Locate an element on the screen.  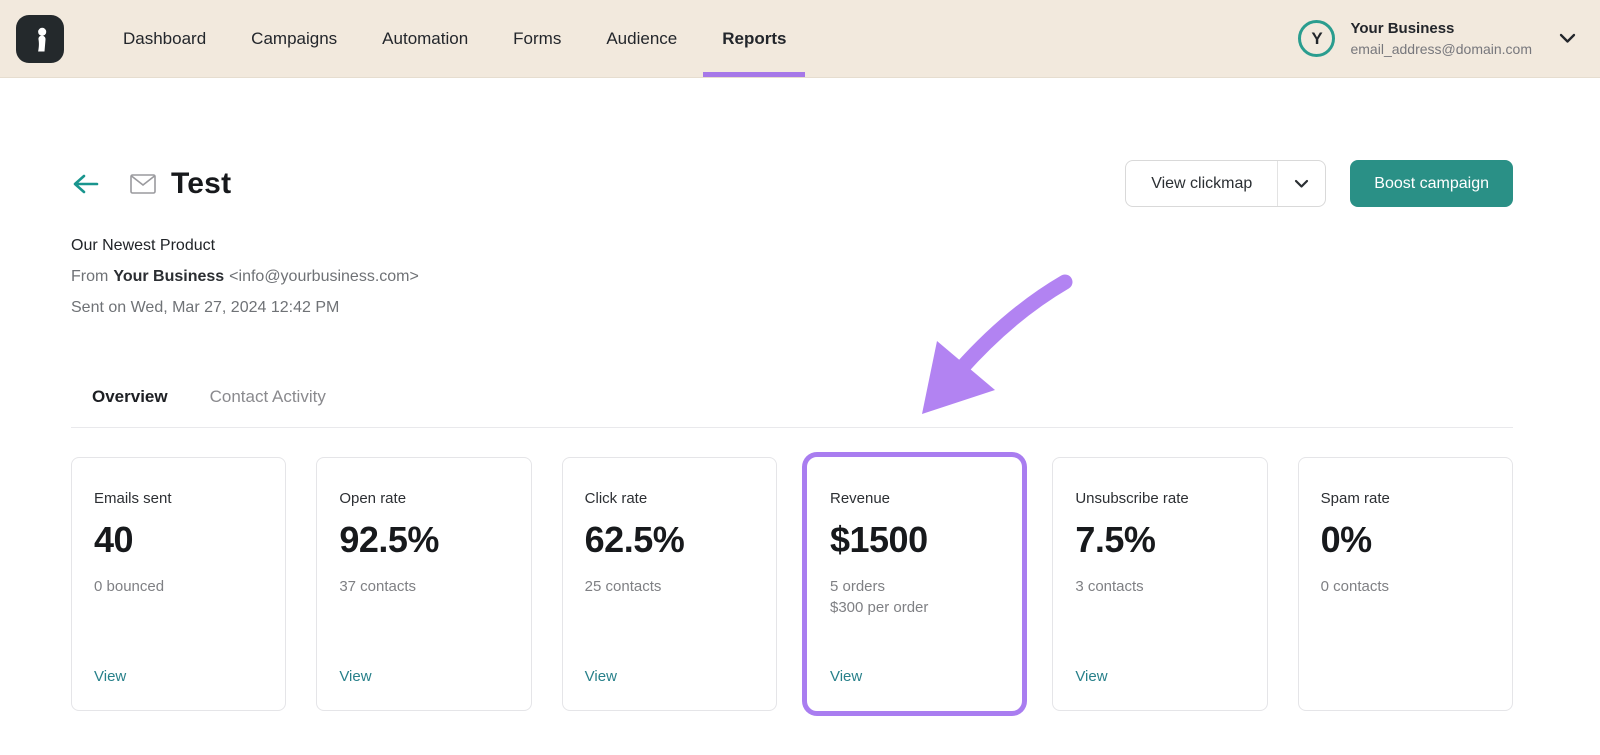
stat-card-value: 0% is located at coordinates (1346, 539).